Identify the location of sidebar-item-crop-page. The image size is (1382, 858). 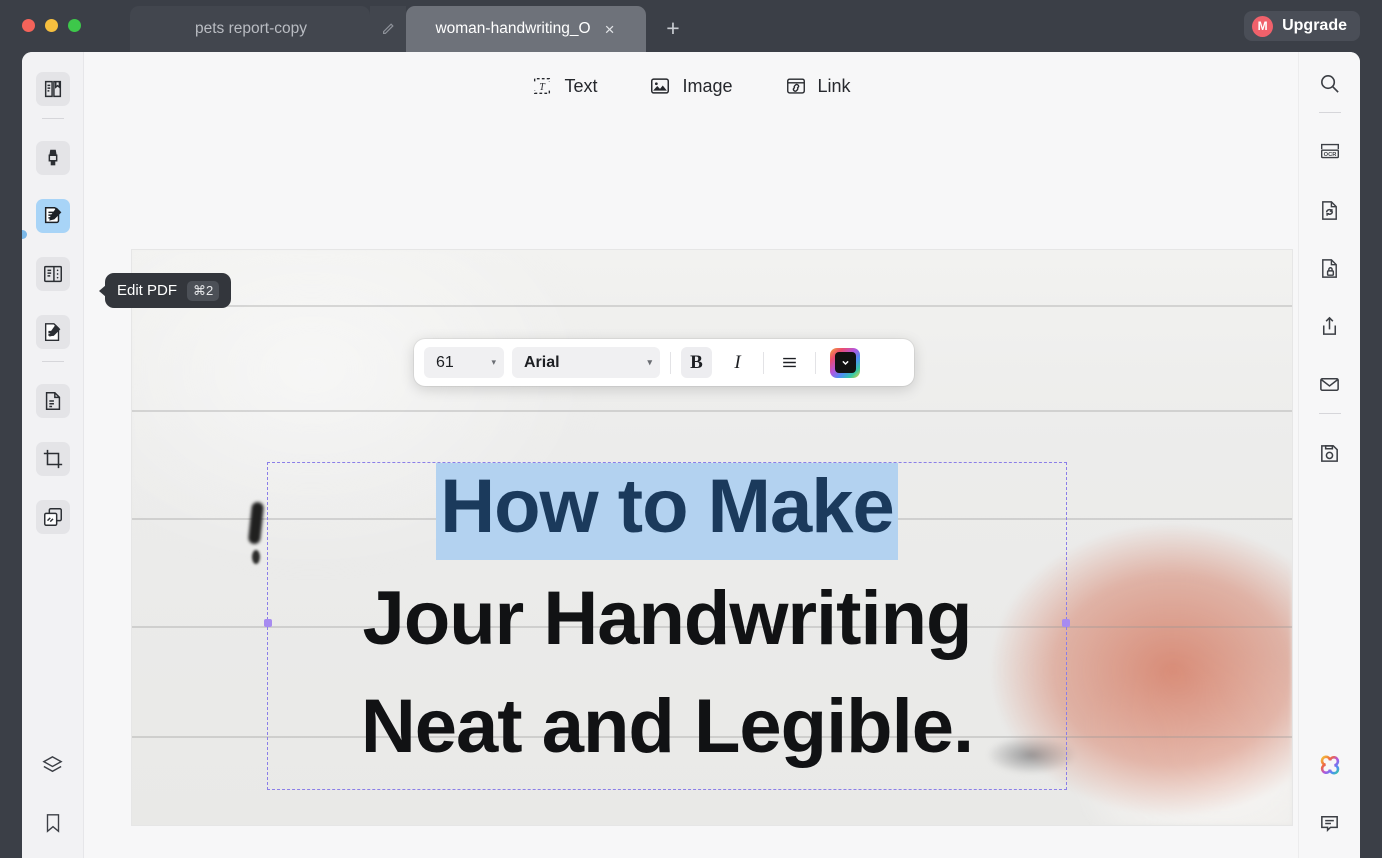
(52, 459).